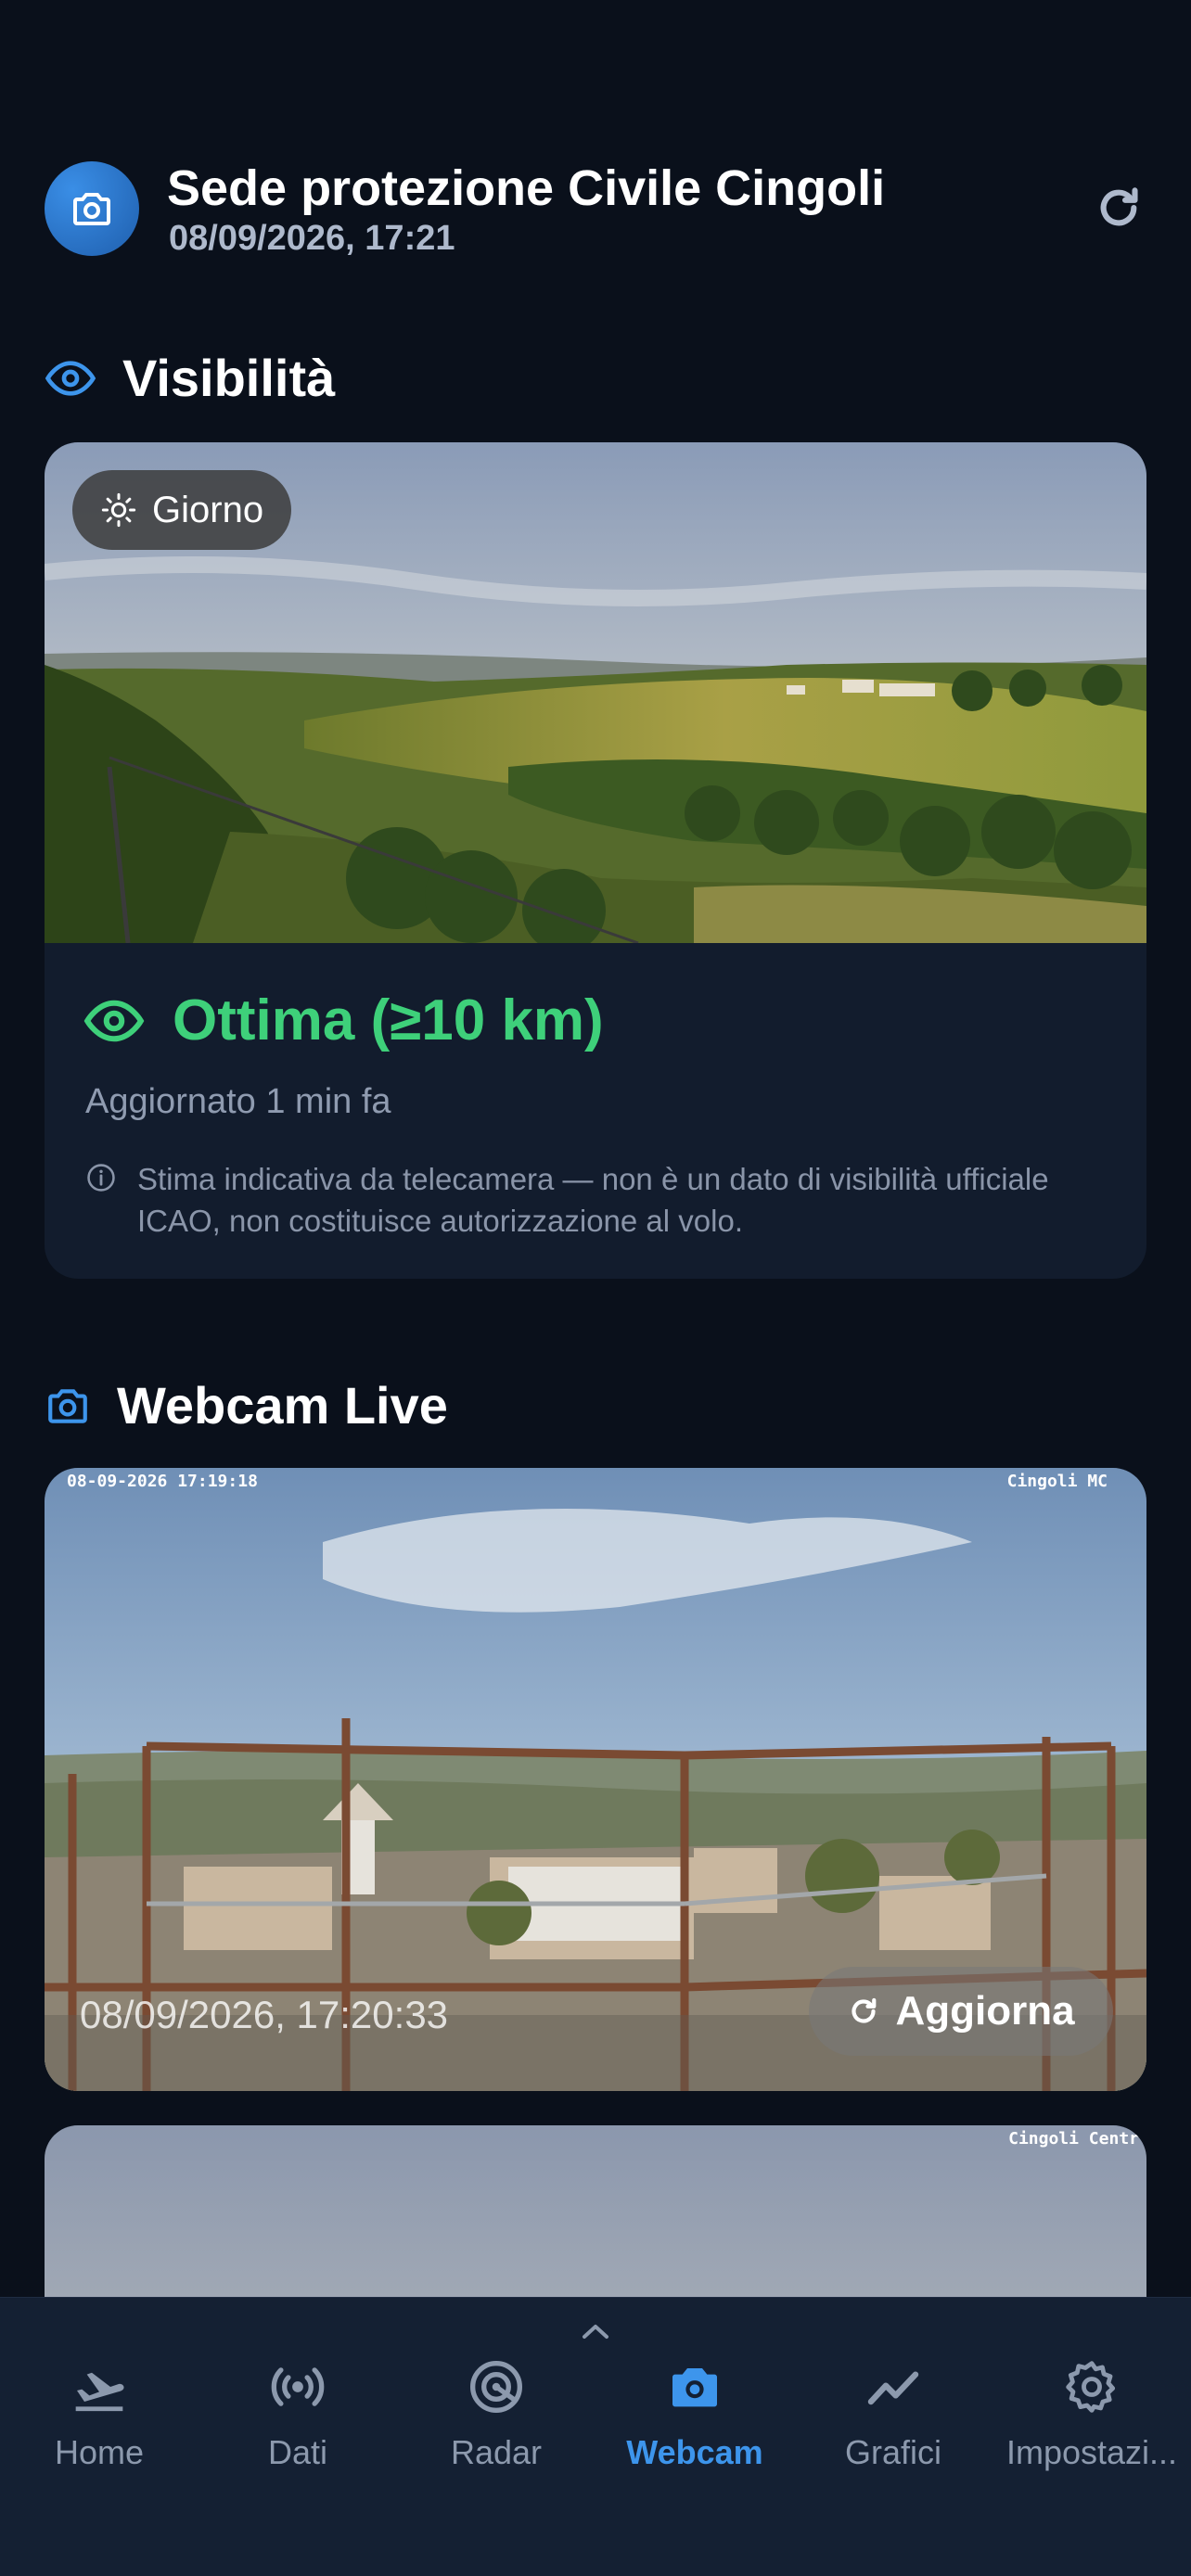 The image size is (1191, 2576). I want to click on webcam-section-title: Webcam Live, so click(283, 1405).